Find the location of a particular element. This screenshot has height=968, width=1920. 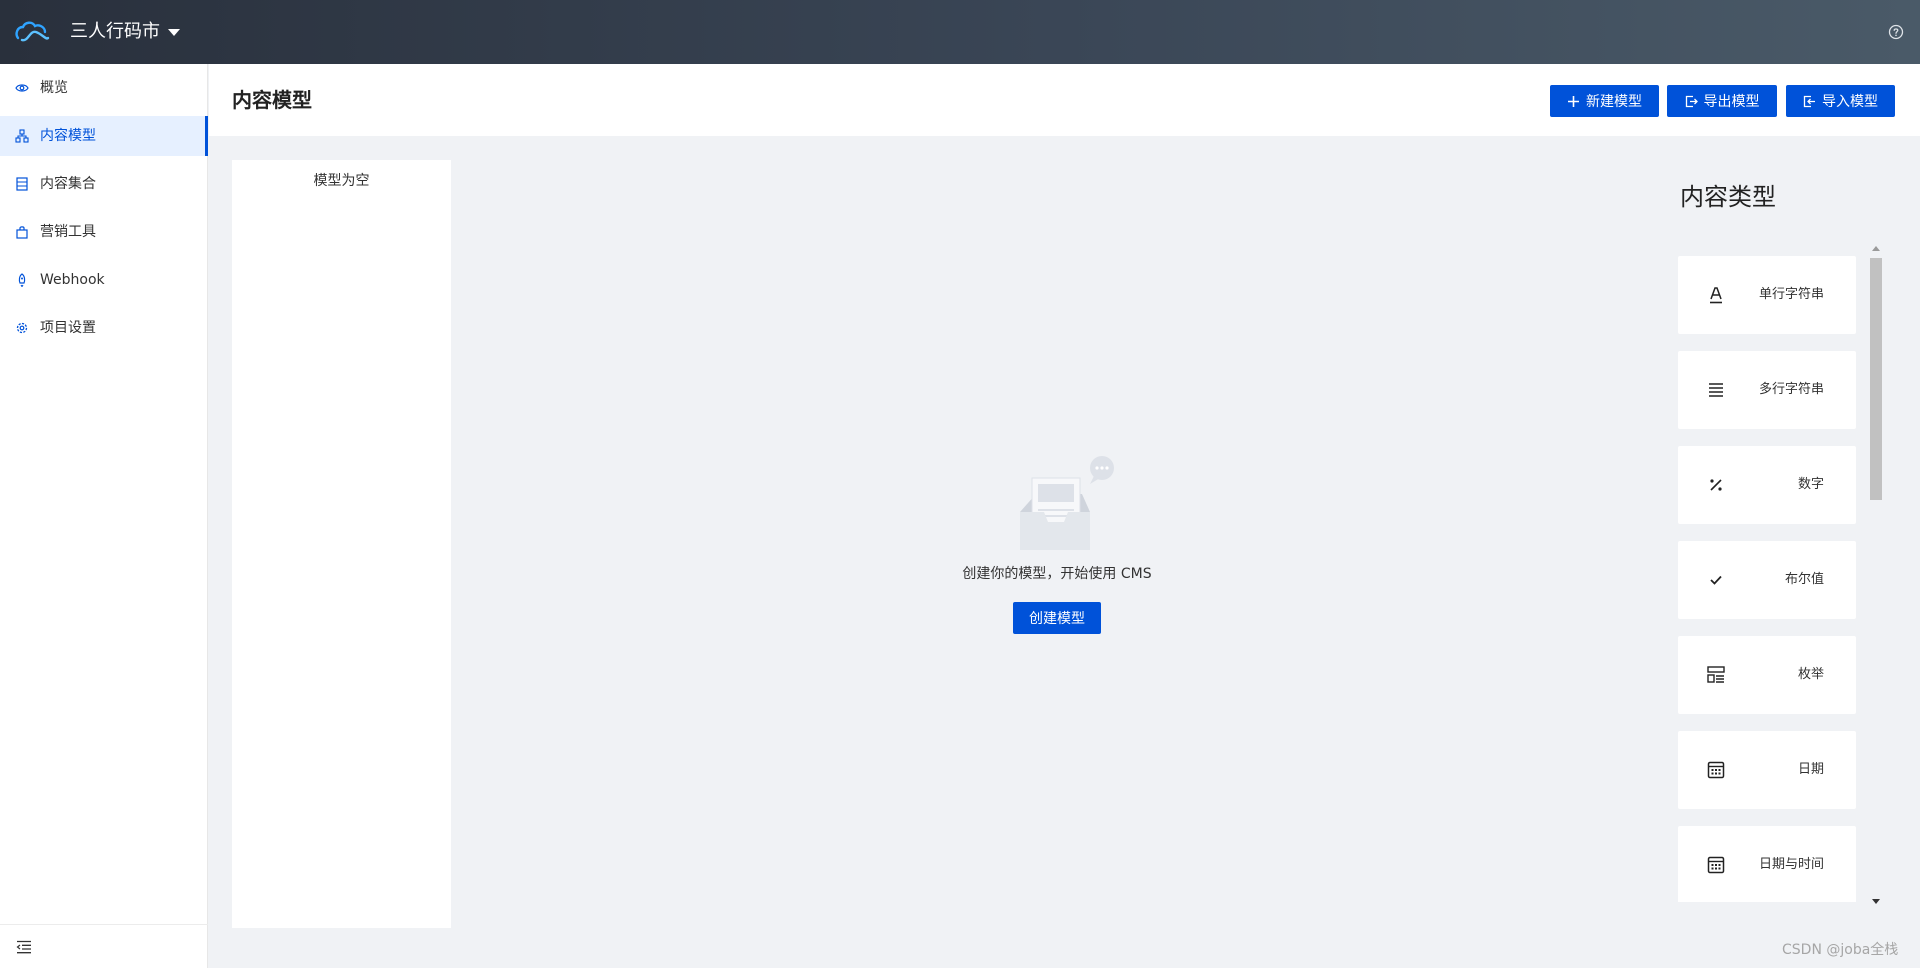

sidebar-item-content-collection: 内容集合 is located at coordinates (104, 184).